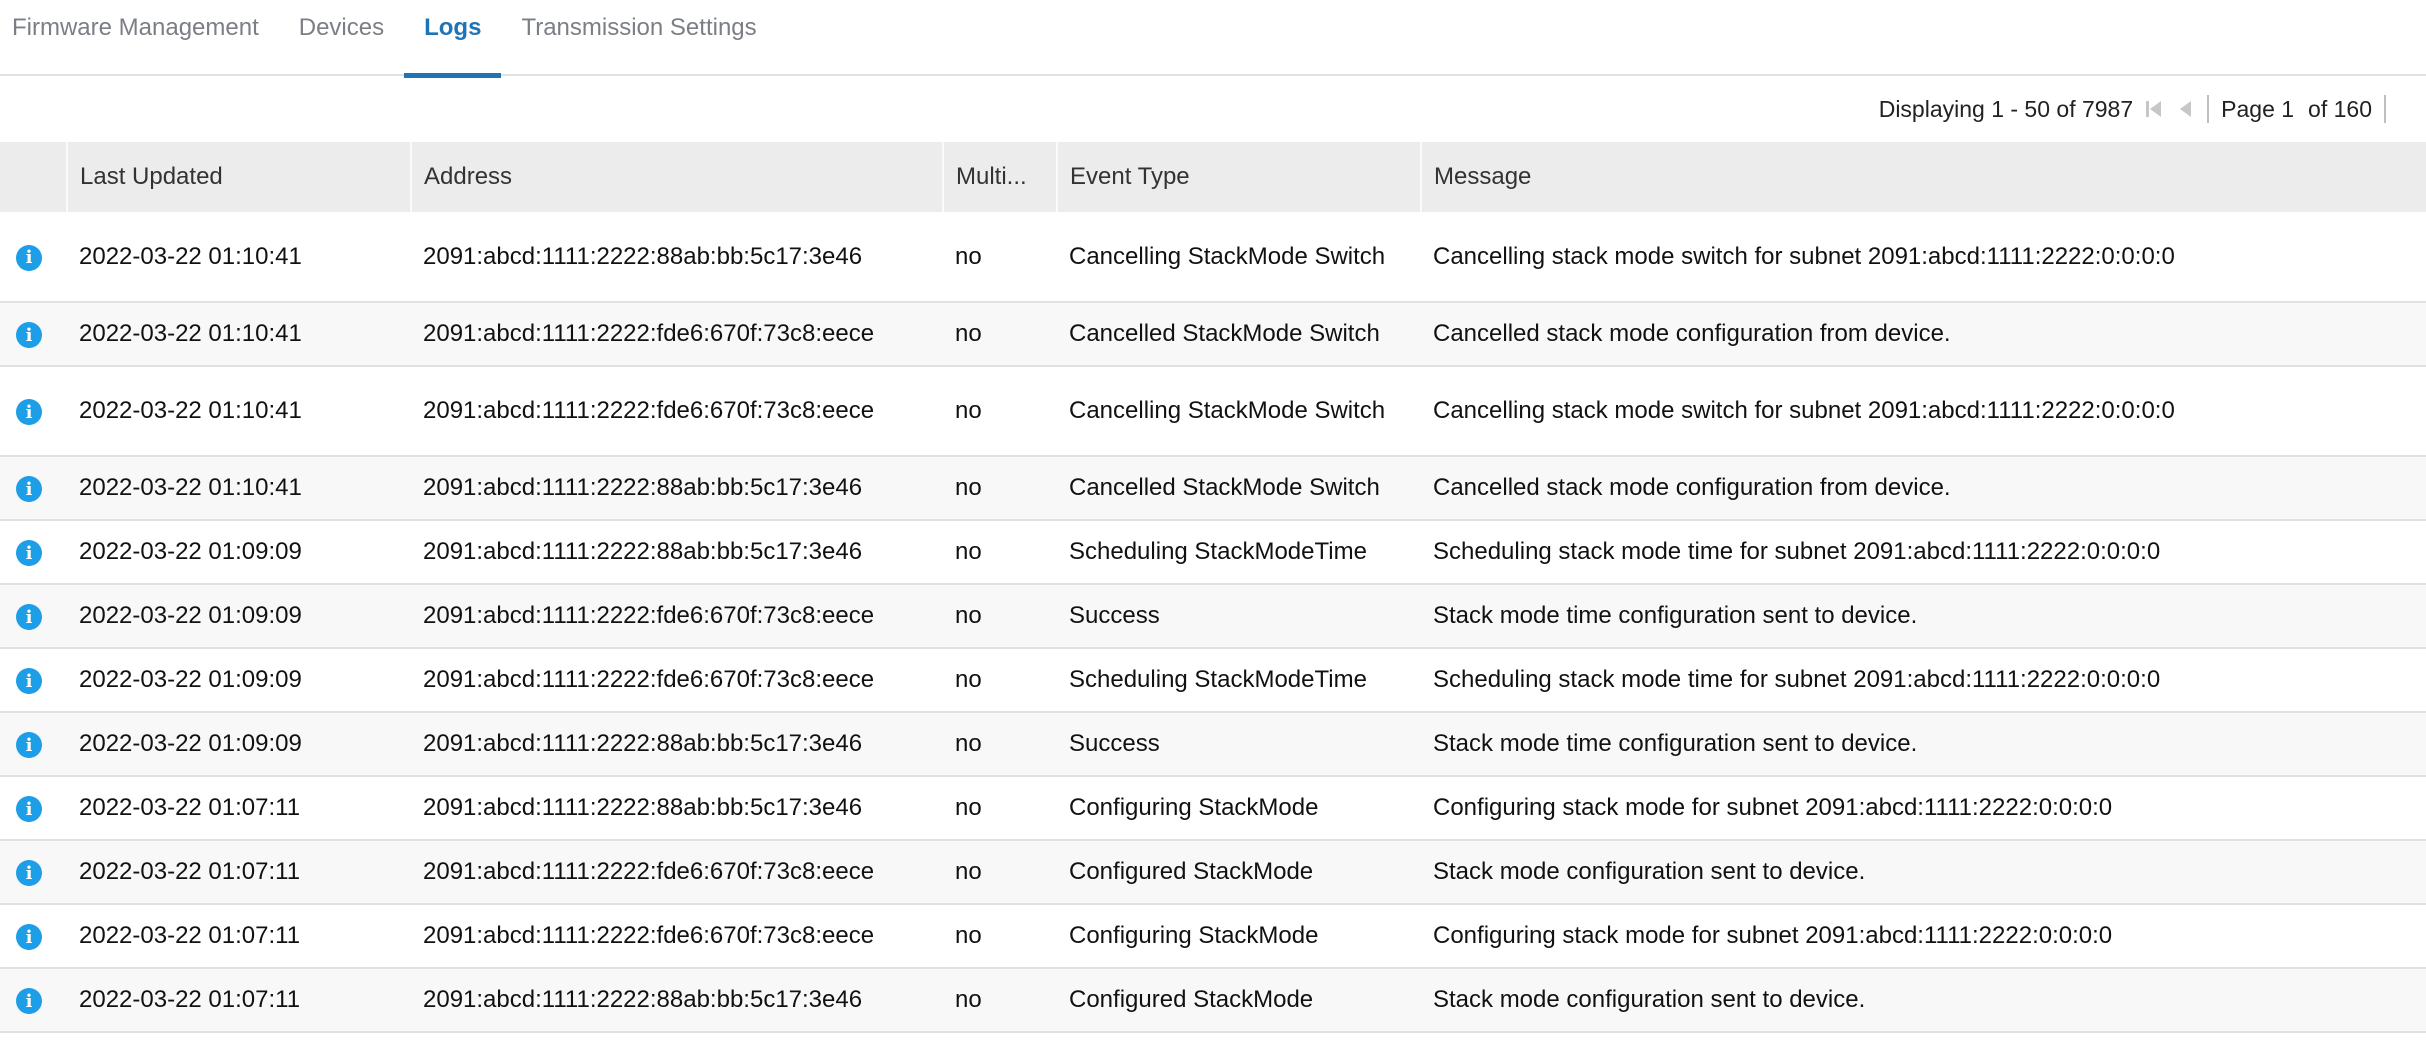 The width and height of the screenshot is (2426, 1062). What do you see at coordinates (1239, 552) in the screenshot?
I see `event-type-cell: Scheduling StackModeTime` at bounding box center [1239, 552].